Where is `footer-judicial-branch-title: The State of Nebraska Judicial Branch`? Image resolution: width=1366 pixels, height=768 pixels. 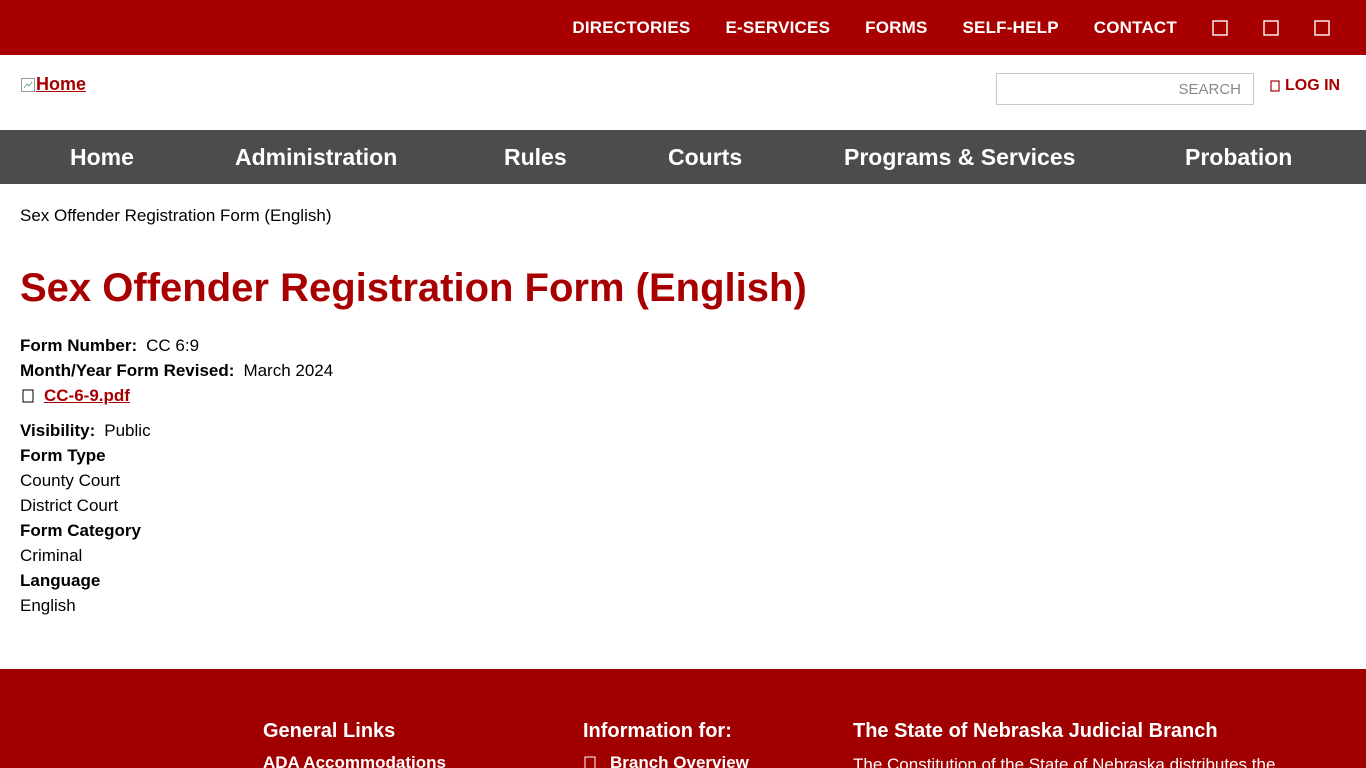
footer-judicial-branch-title: The State of Nebraska Judicial Branch is located at coordinates (1035, 731).